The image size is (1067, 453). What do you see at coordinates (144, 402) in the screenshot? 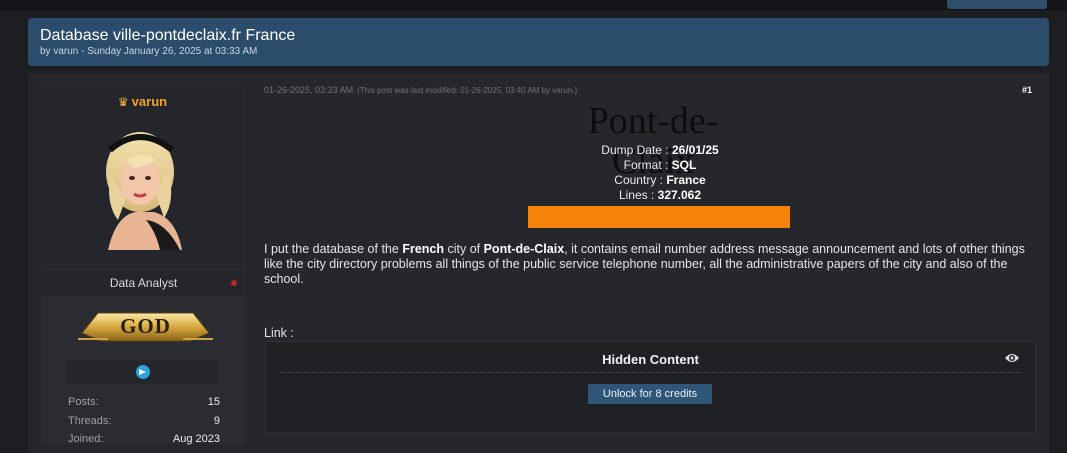
I see `stat-posts: Posts: 15` at bounding box center [144, 402].